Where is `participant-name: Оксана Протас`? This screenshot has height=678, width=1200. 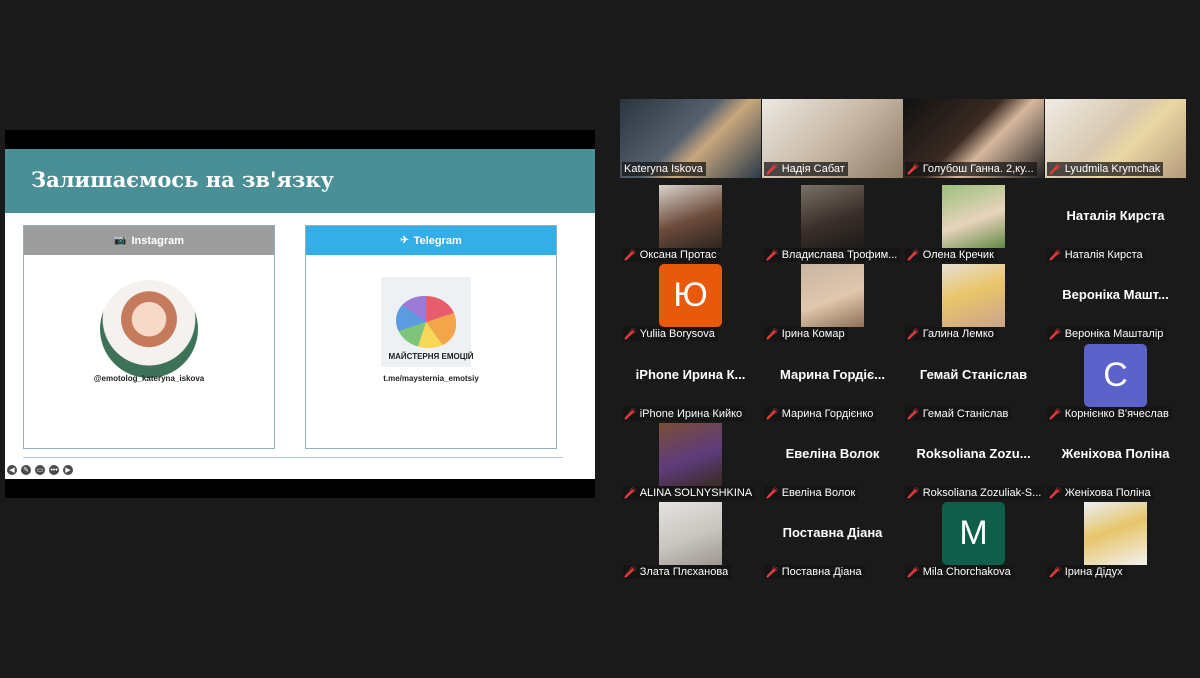 participant-name: Оксана Протас is located at coordinates (678, 255).